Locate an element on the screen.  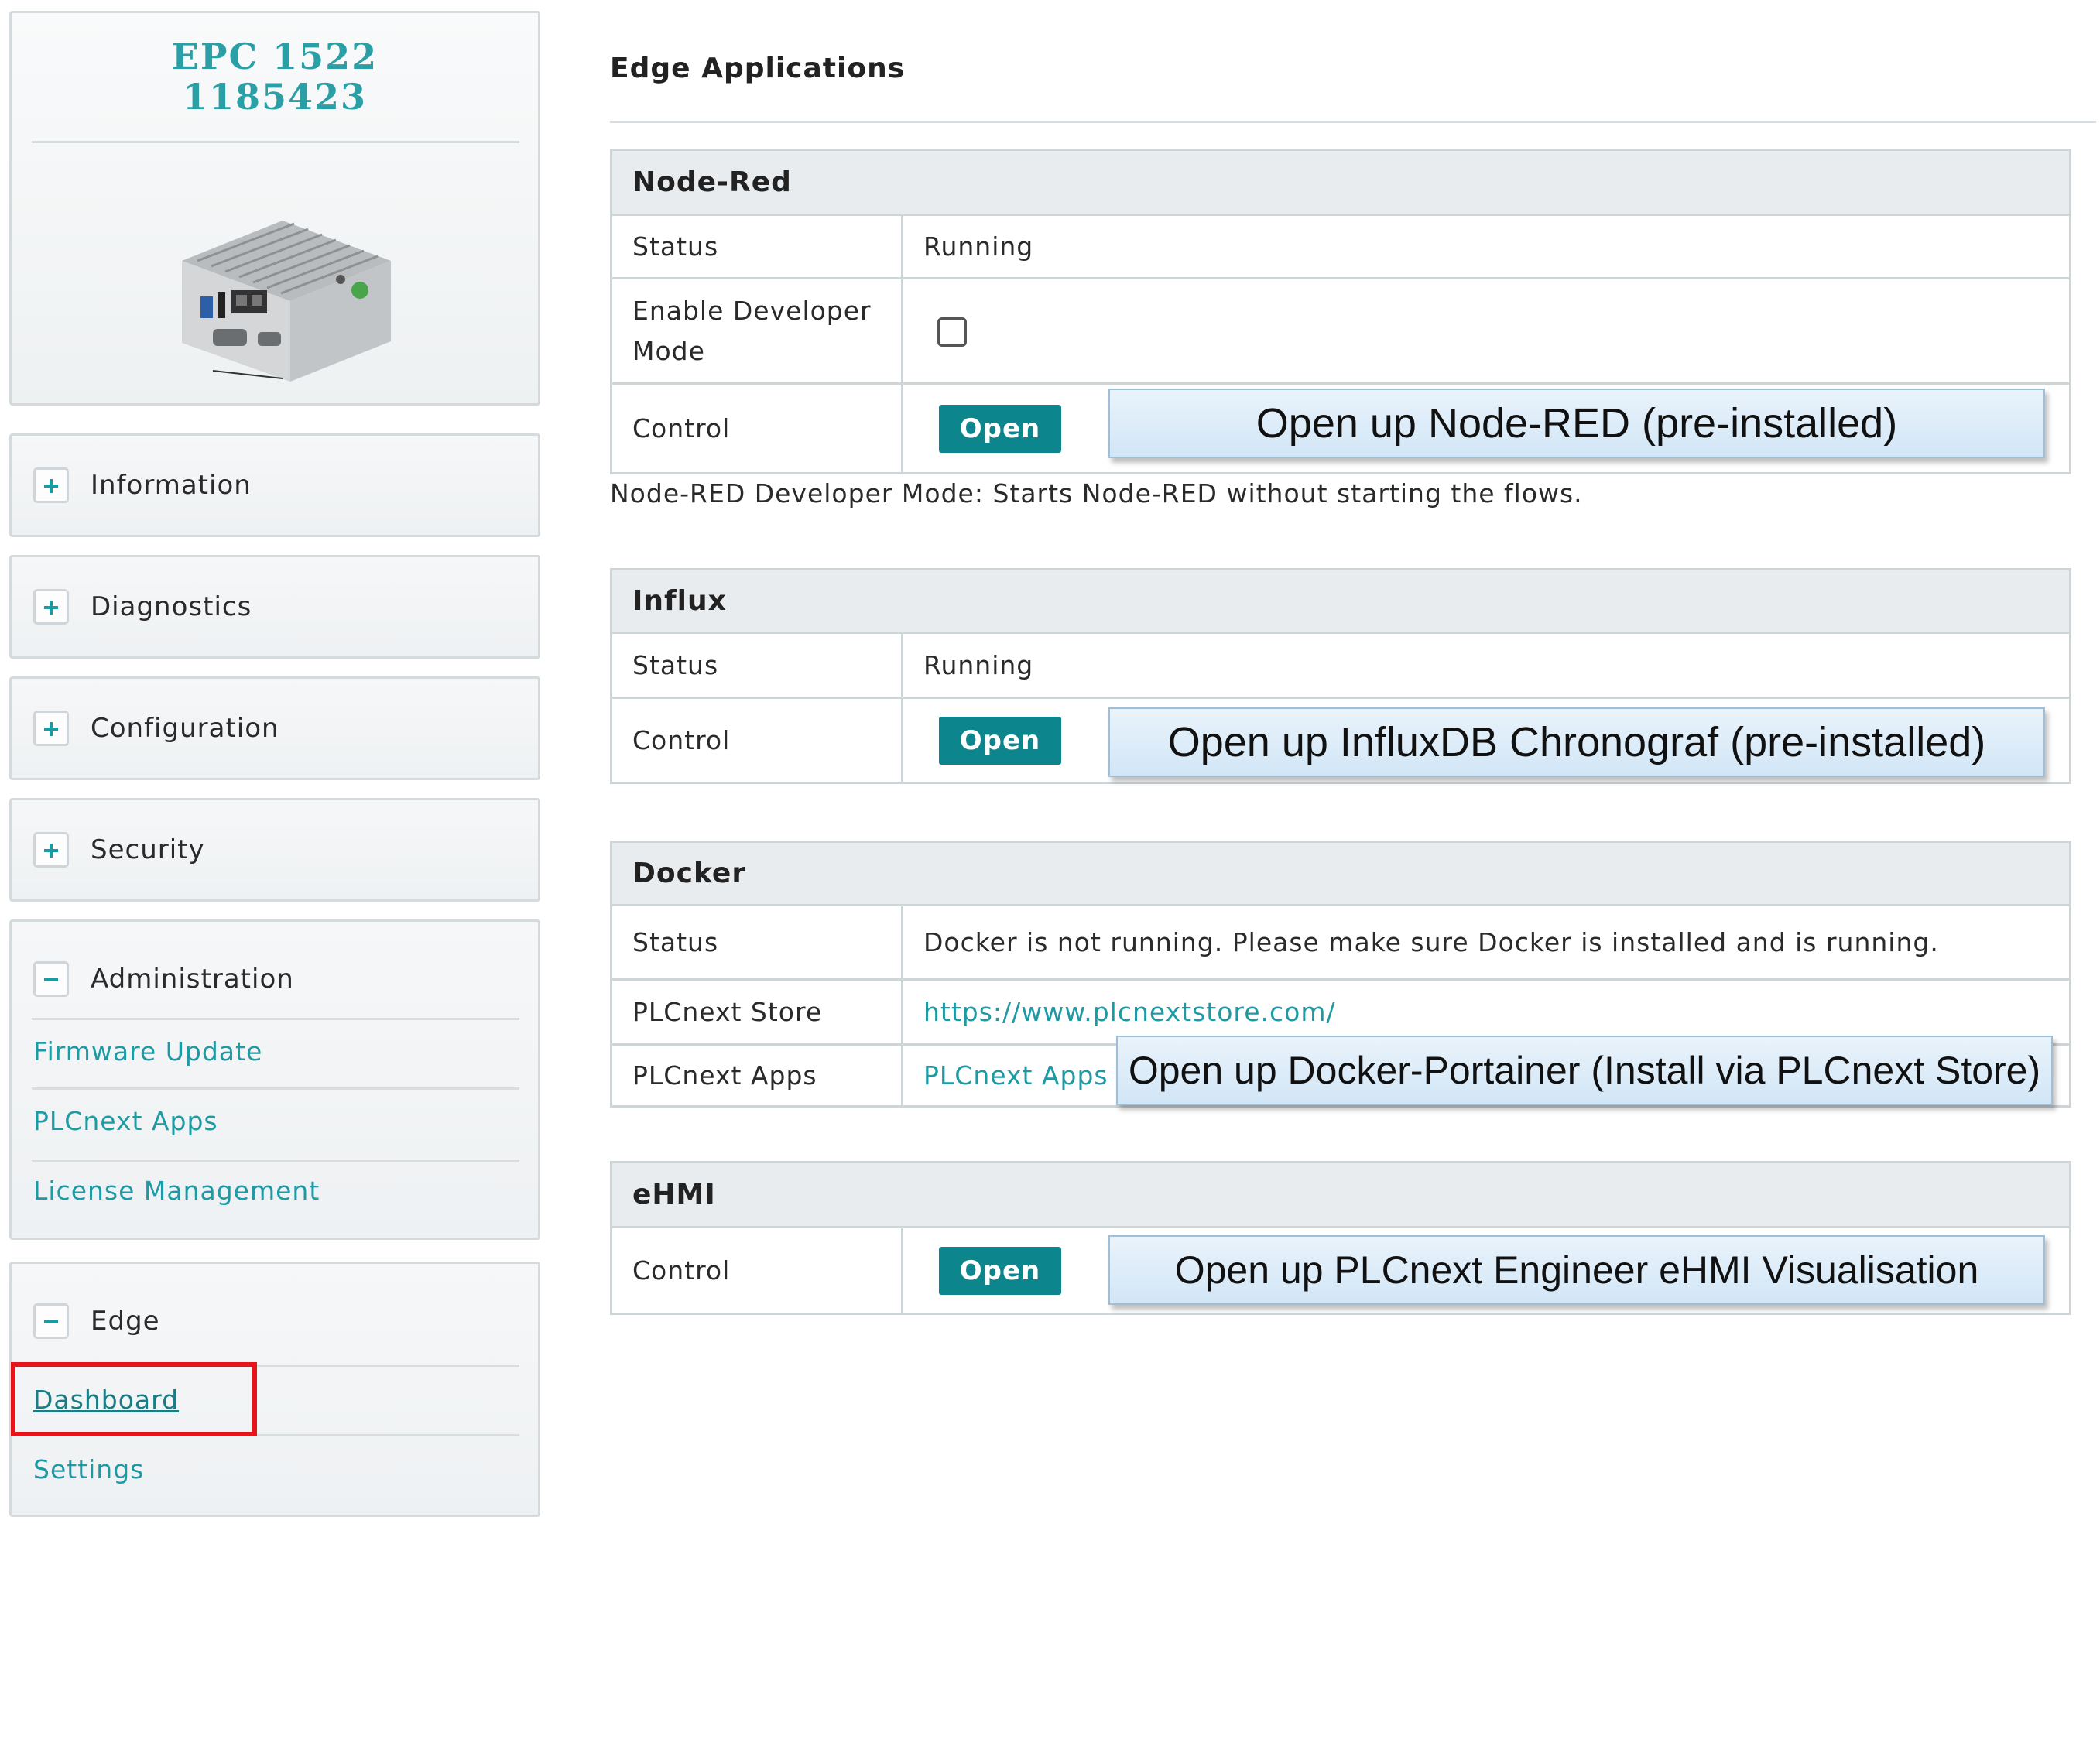
developer-mode-label: Enable Developer Mode is located at coordinates (756, 331).